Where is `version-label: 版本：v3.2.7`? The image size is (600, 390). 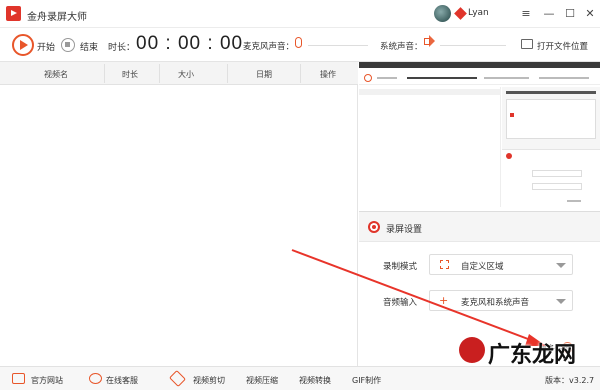 version-label: 版本：v3.2.7 is located at coordinates (570, 380).